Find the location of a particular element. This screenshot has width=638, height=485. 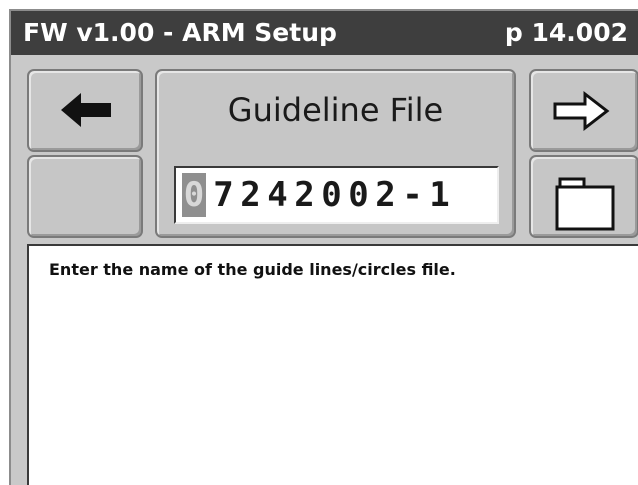

blank-button is located at coordinates (85, 196).